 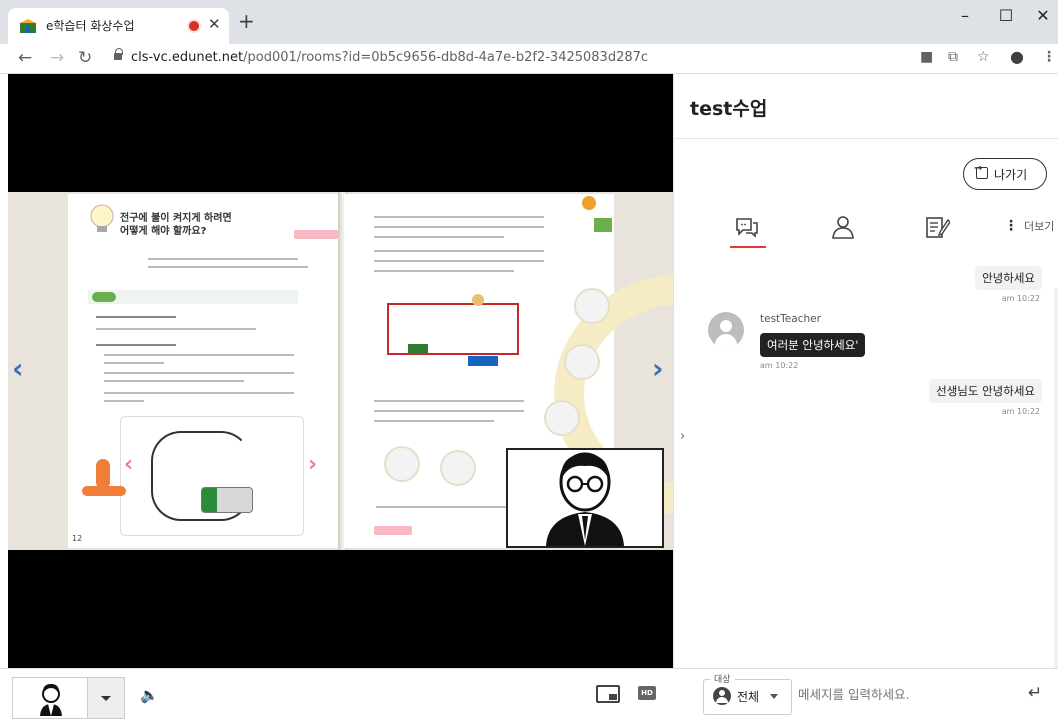 I want to click on figure-next-icon: ›, so click(x=312, y=464).